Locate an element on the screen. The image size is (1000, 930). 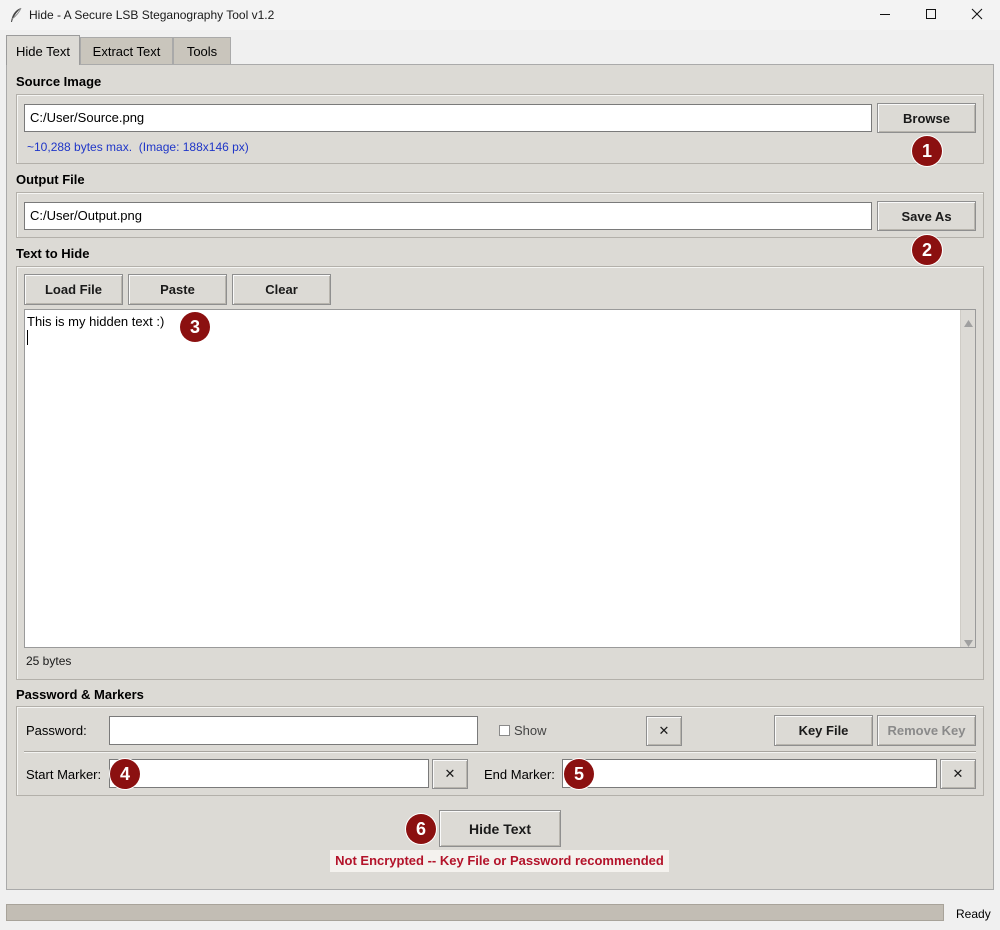
feather-icon is located at coordinates (16, 15).